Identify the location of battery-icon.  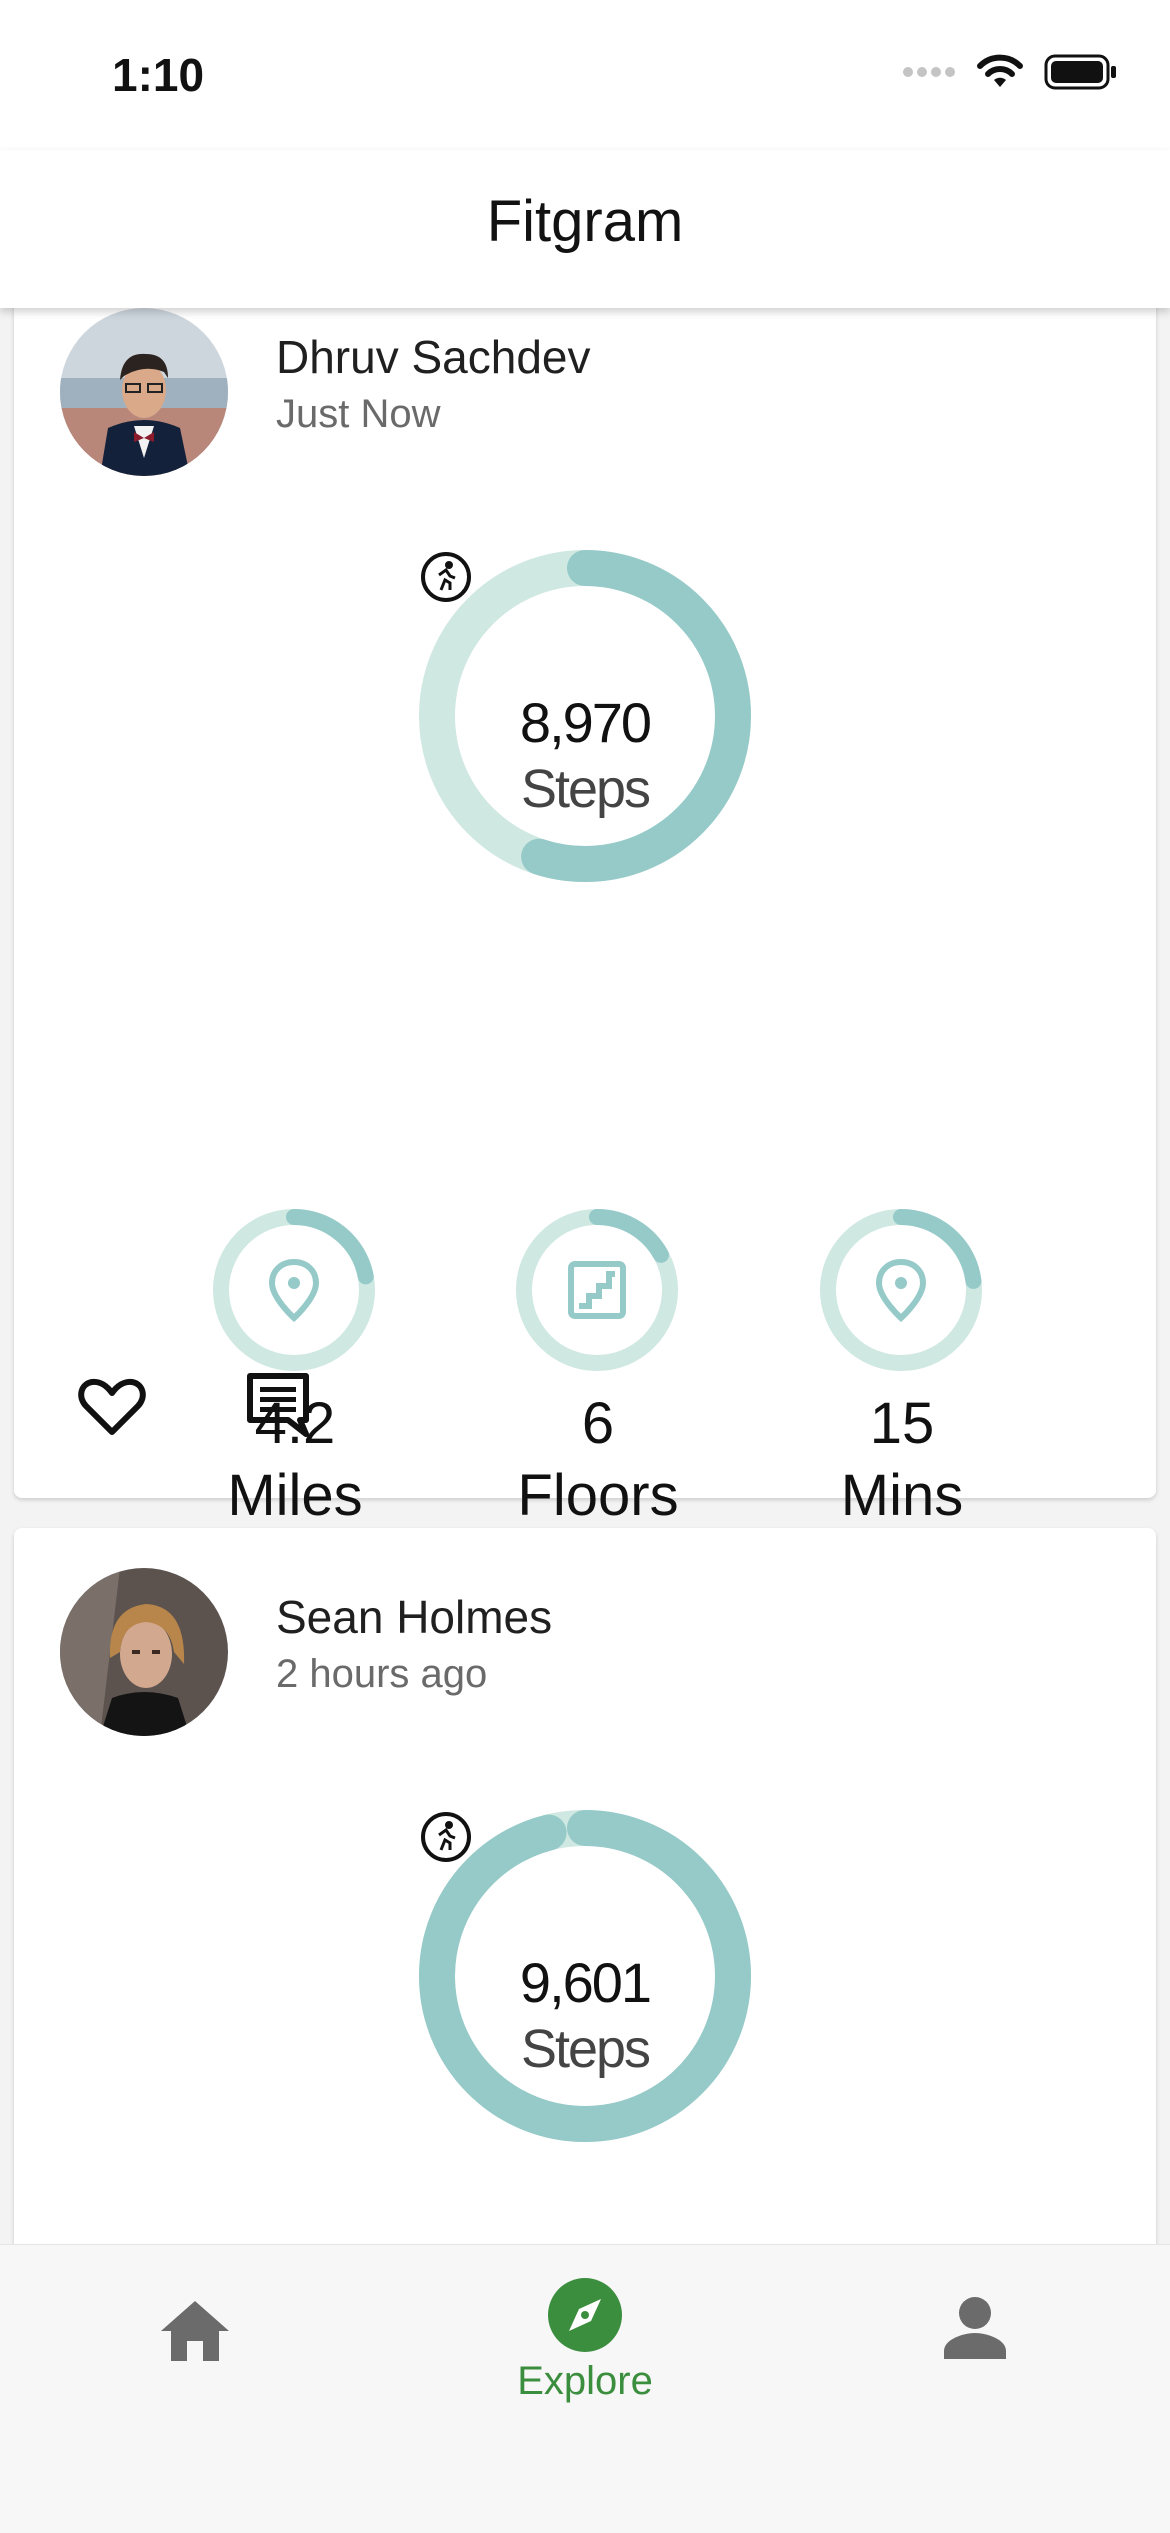
(1080, 72).